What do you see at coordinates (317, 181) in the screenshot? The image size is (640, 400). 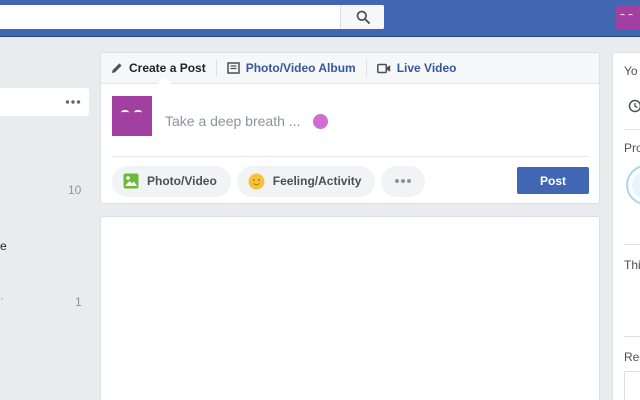 I see `feeling-activity-label: Feeling/Activity` at bounding box center [317, 181].